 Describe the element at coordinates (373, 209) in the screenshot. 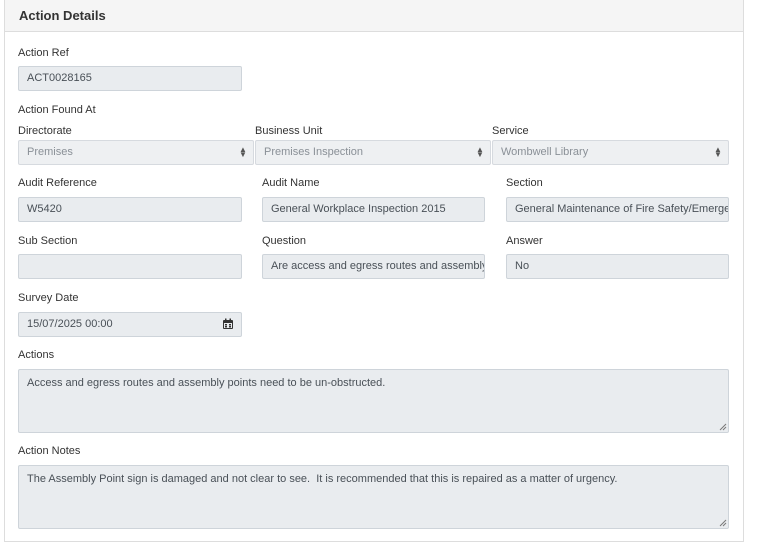

I see `audit-name-field: General Workplace Inspection 2015` at that location.